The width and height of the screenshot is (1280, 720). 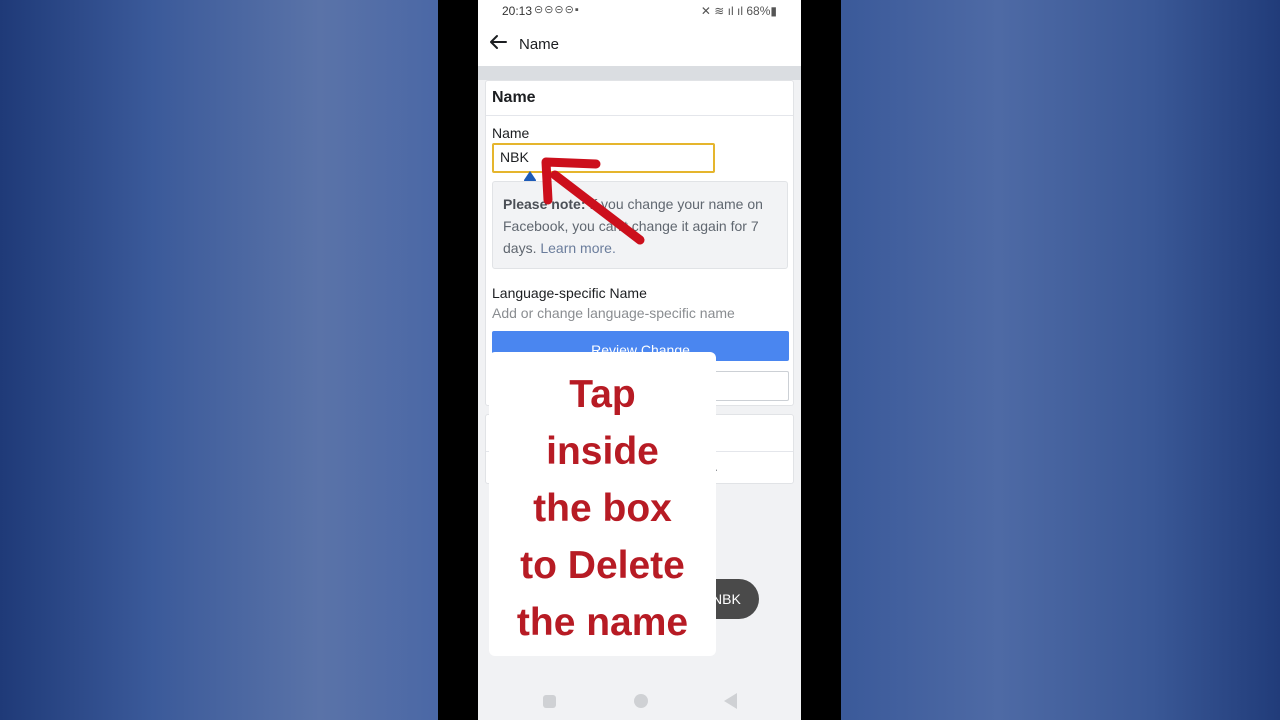 I want to click on back-arrow-icon, so click(x=498, y=42).